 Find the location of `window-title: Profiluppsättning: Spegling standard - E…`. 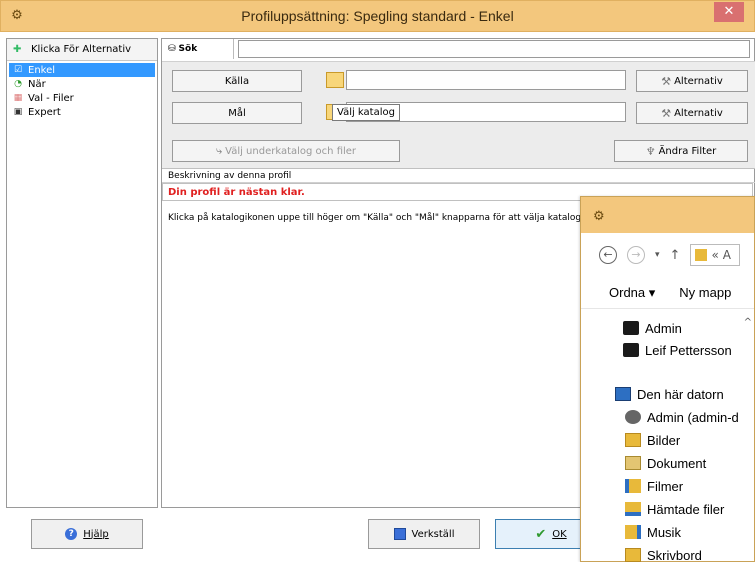

window-title: Profiluppsättning: Spegling standard - E… is located at coordinates (377, 16).